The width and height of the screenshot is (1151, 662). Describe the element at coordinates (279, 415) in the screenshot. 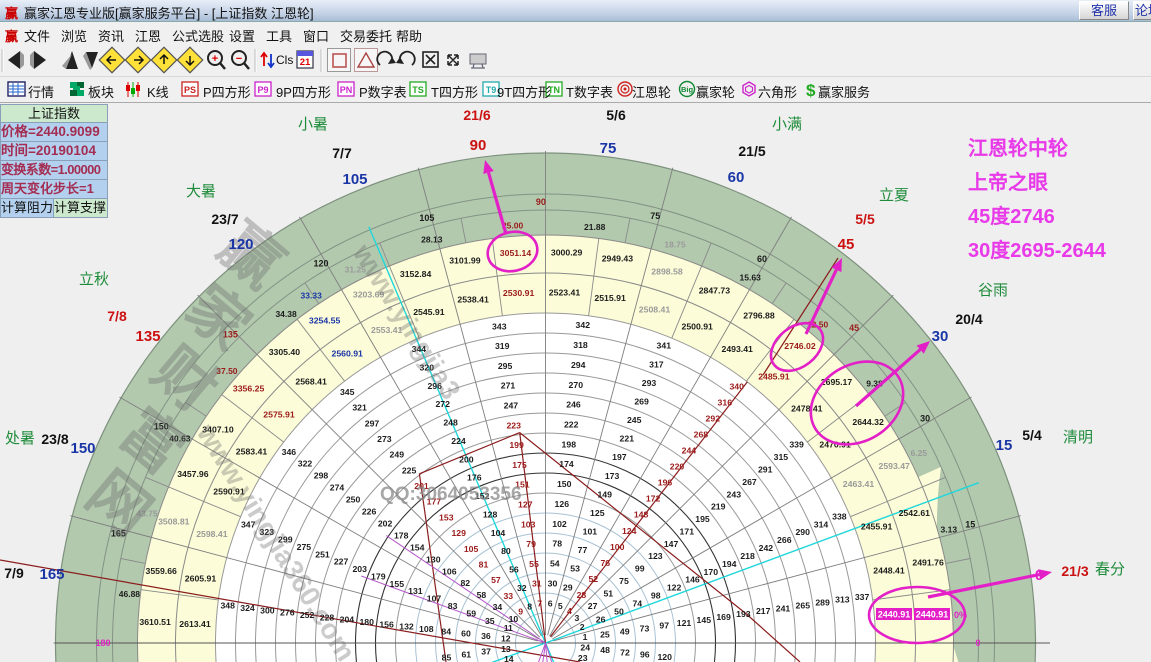

I see `svg-text: 2575.91` at that location.